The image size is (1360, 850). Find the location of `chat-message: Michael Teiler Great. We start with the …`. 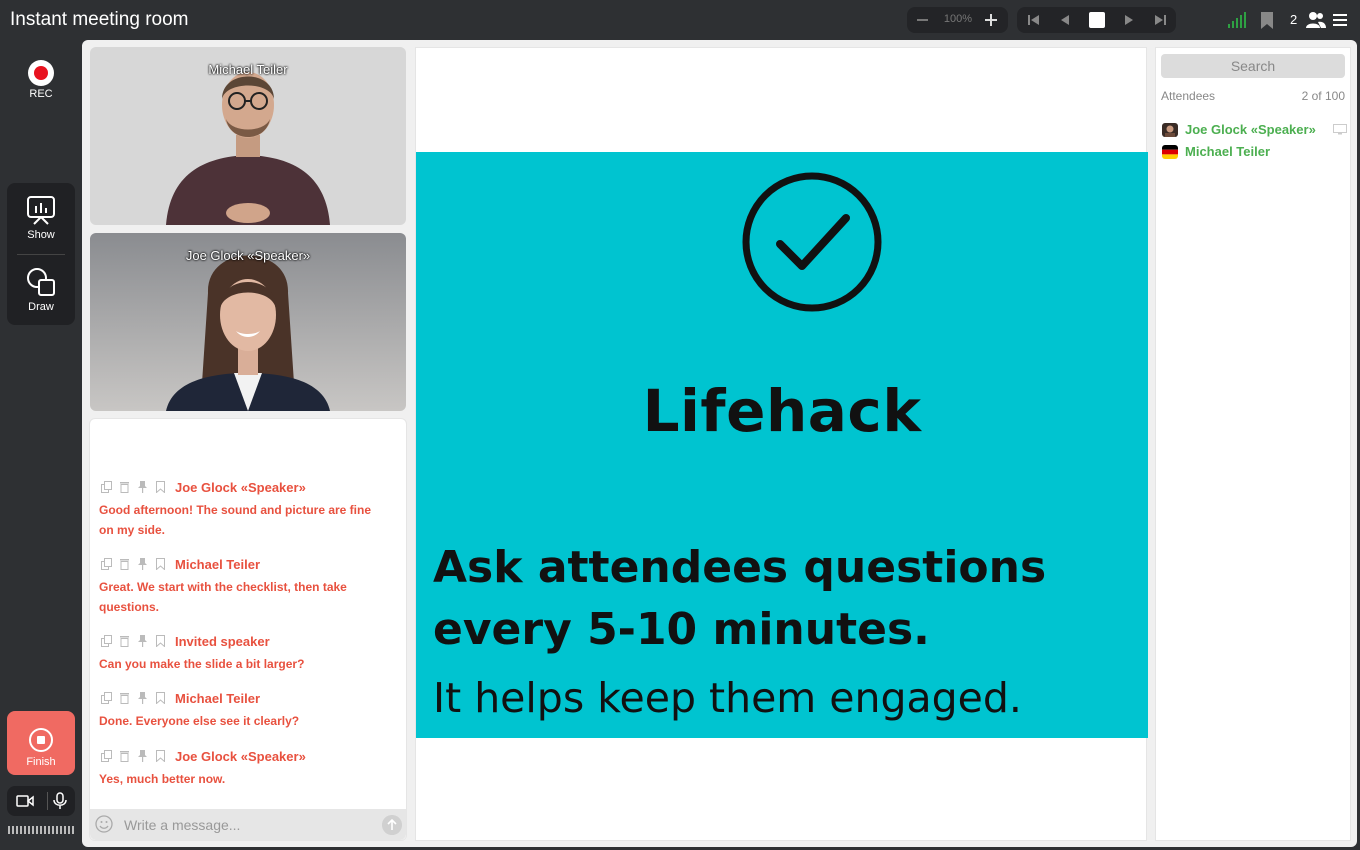

chat-message: Michael Teiler Great. We start with the … is located at coordinates (244, 587).